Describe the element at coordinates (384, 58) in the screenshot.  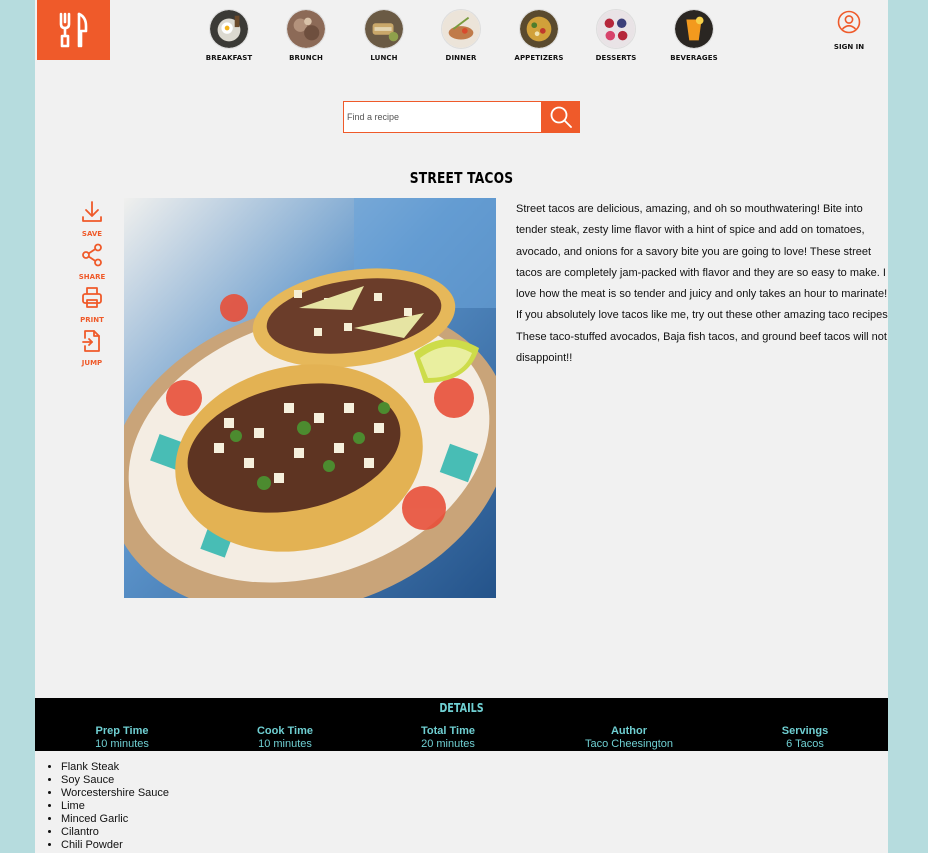
I see `category-label: LUNCH` at that location.